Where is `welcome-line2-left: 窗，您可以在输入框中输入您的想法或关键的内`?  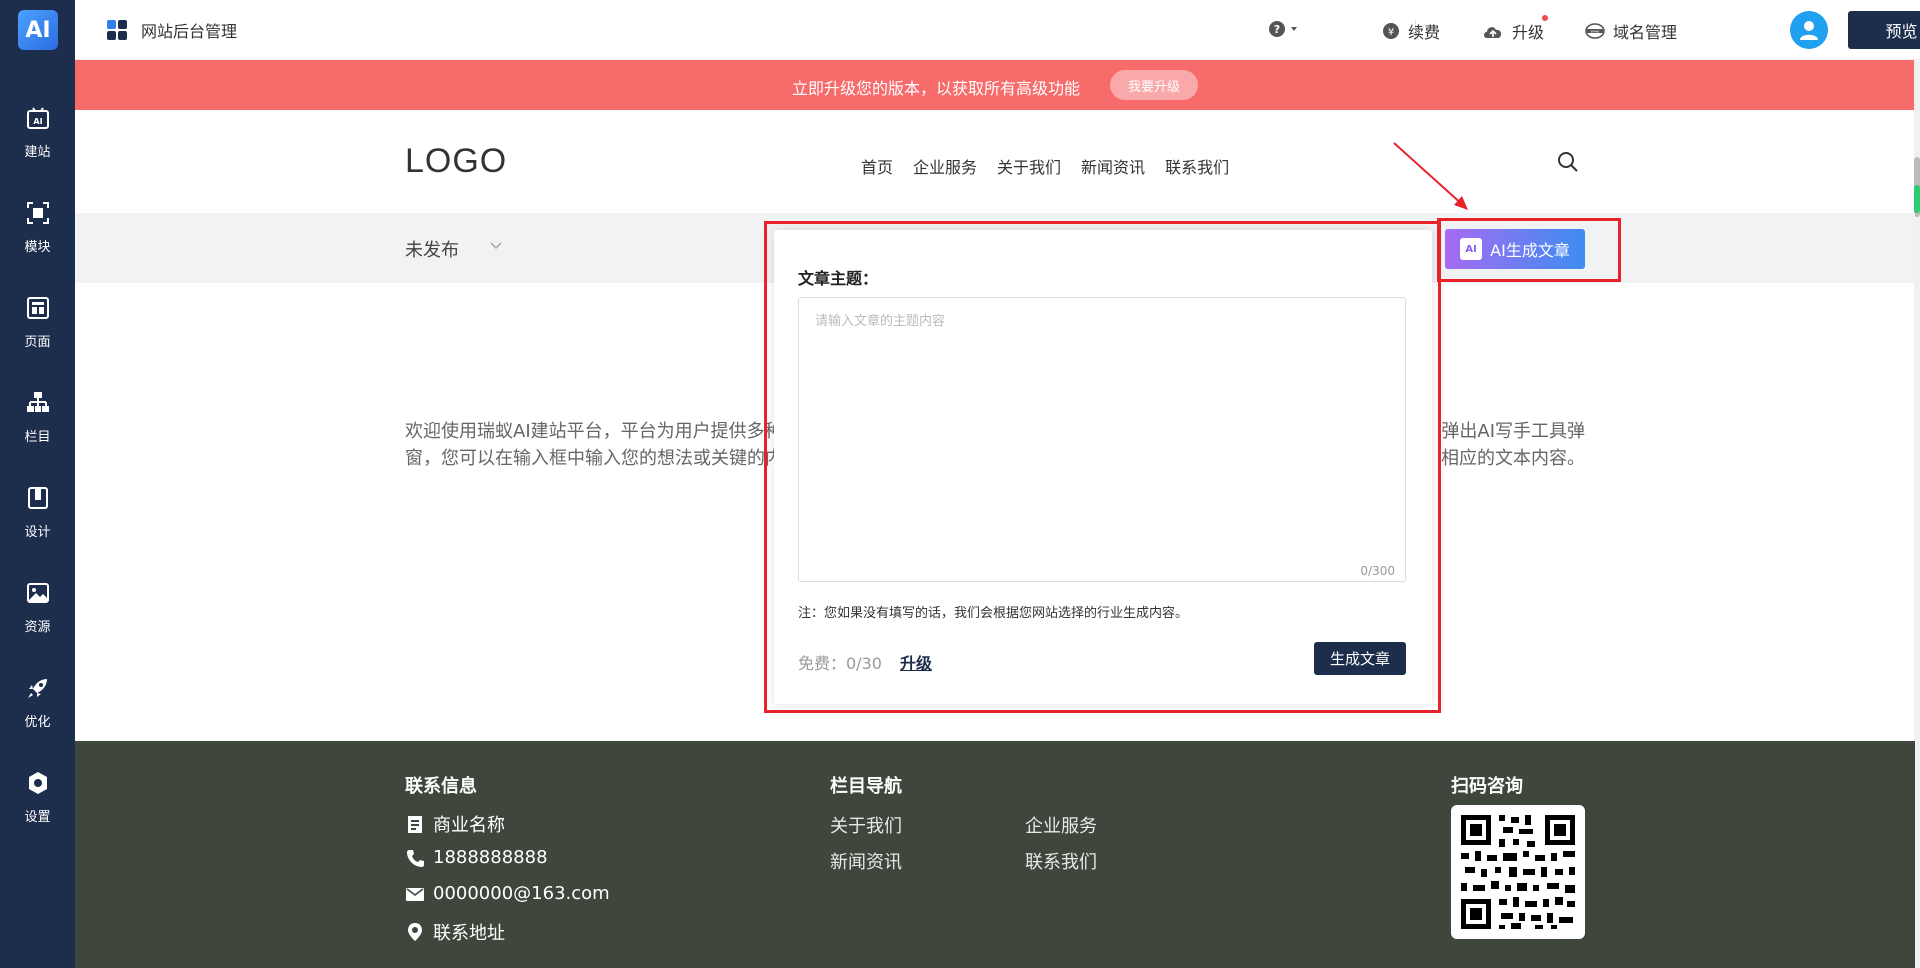
welcome-line2-left: 窗，您可以在输入框中输入您的想法或关键的内 is located at coordinates (594, 458).